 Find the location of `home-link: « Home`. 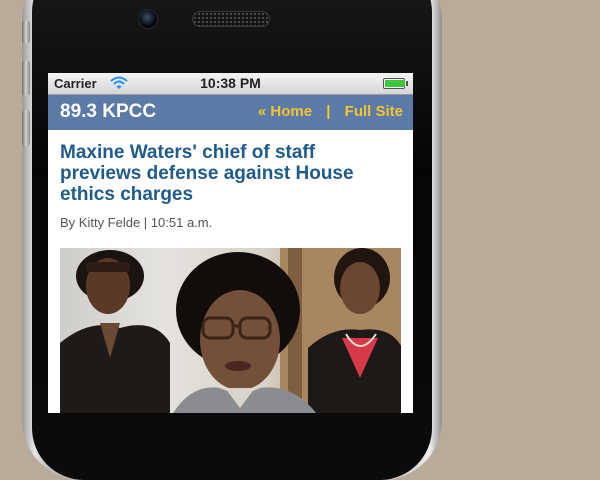

home-link: « Home is located at coordinates (285, 111).